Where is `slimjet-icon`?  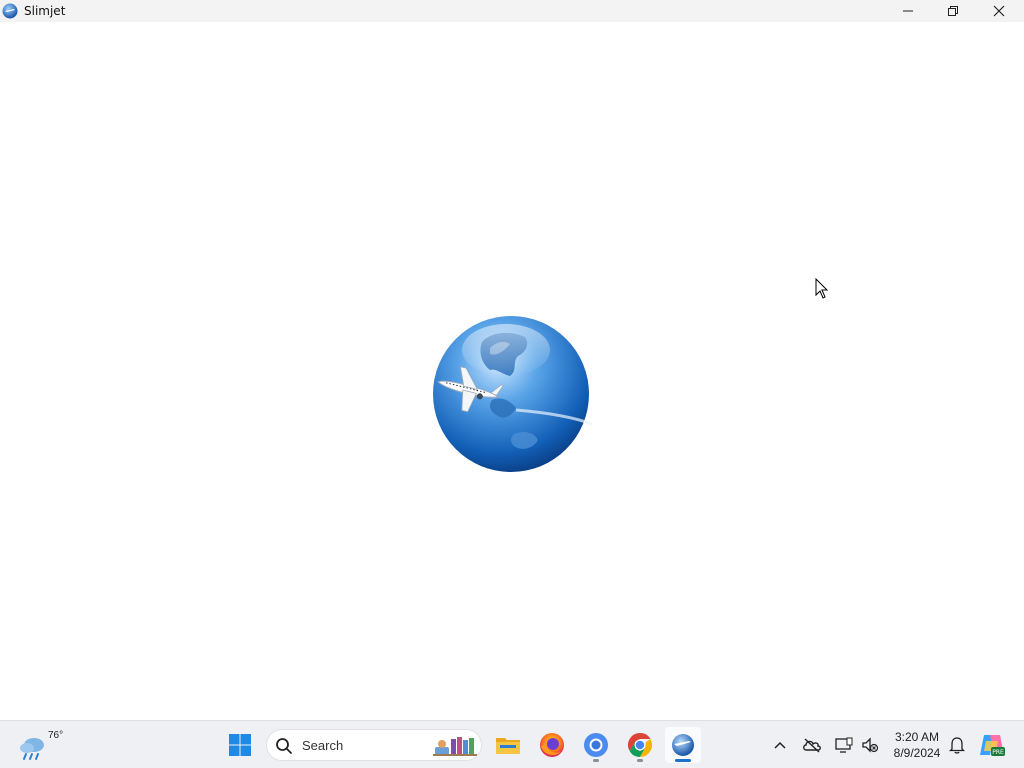 slimjet-icon is located at coordinates (683, 745).